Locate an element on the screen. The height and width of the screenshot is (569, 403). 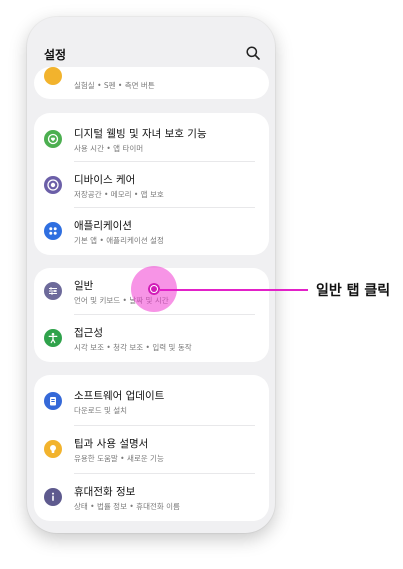
sidebar-item-digital-wellbeing: 디지털 웰빙 및 자녀 보호 기능 사용 시간 • 앱 타이머 is located at coordinates (151, 139).